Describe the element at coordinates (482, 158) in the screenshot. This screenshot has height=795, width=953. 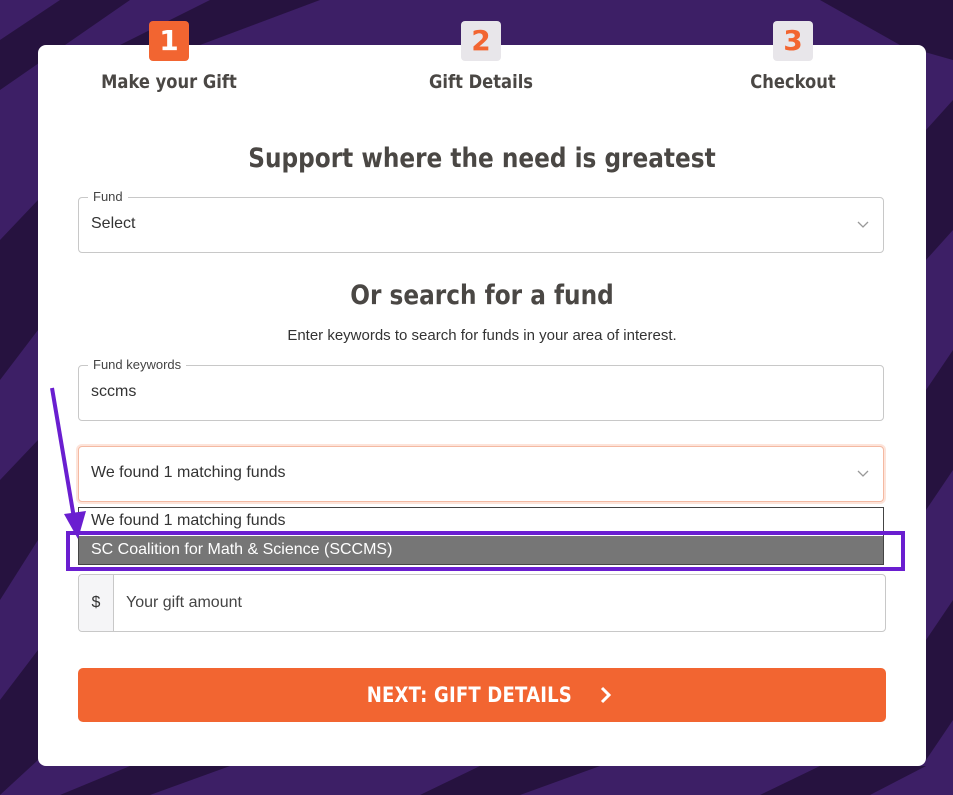
I see `main-heading: Support where the need is greatest` at that location.